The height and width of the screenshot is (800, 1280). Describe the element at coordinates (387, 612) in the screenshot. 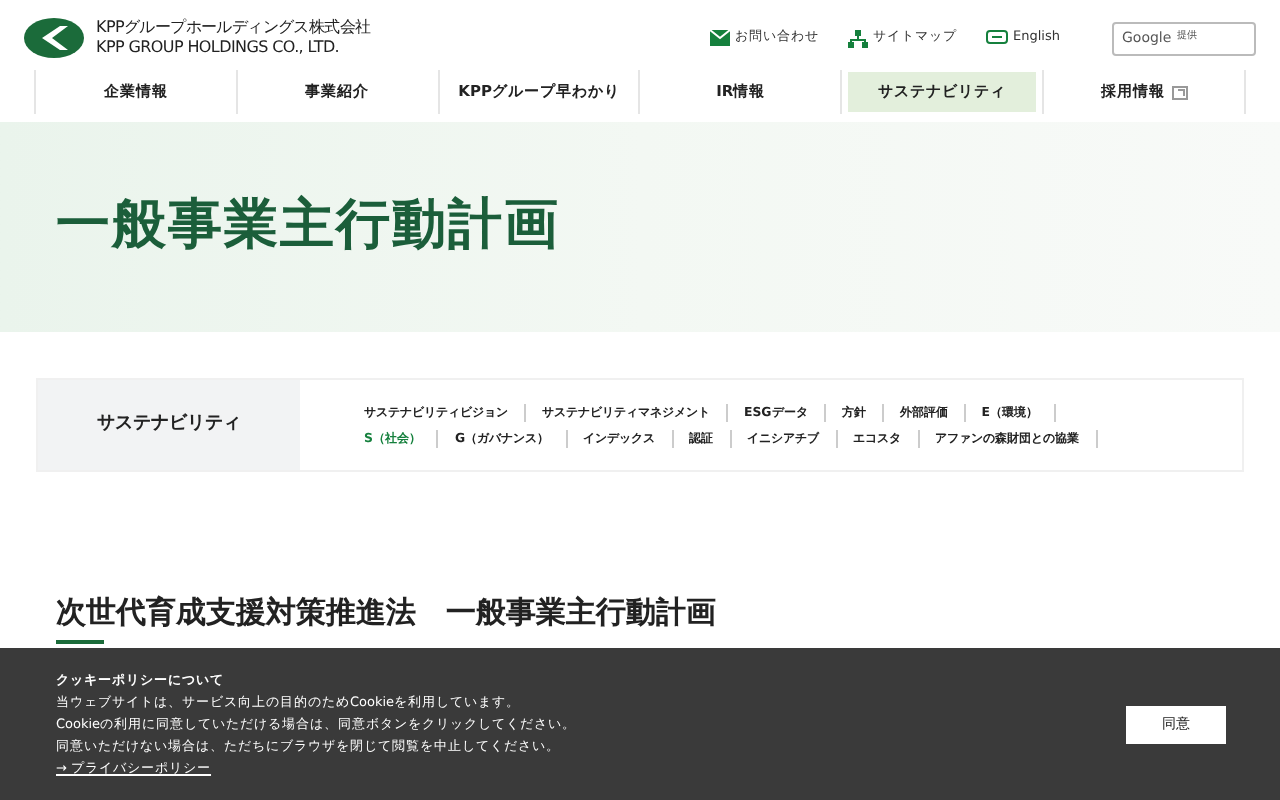

I see `section-heading: 次世代育成支援対策推進法 一般事業主行動計画` at that location.